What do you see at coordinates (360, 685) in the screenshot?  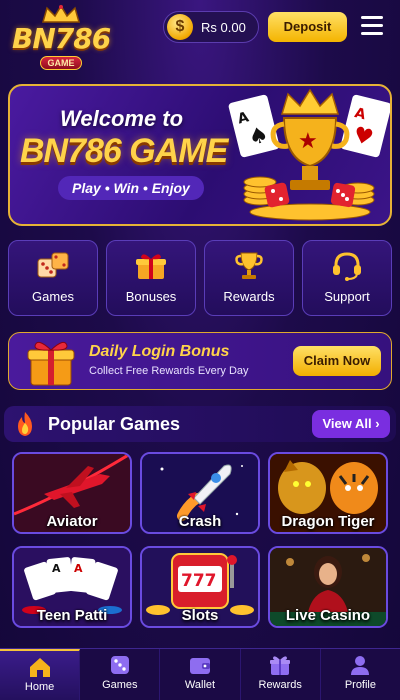 I see `nav-label: Profile` at bounding box center [360, 685].